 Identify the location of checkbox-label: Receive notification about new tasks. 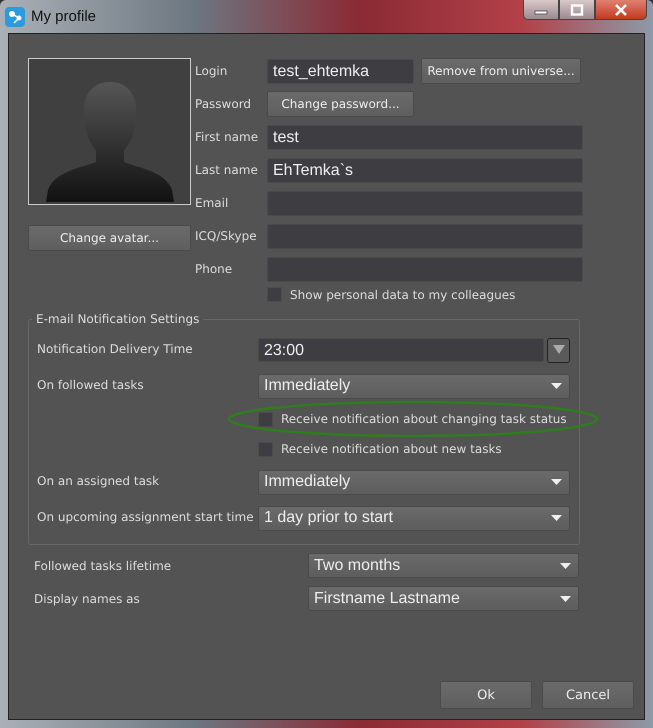
(391, 449).